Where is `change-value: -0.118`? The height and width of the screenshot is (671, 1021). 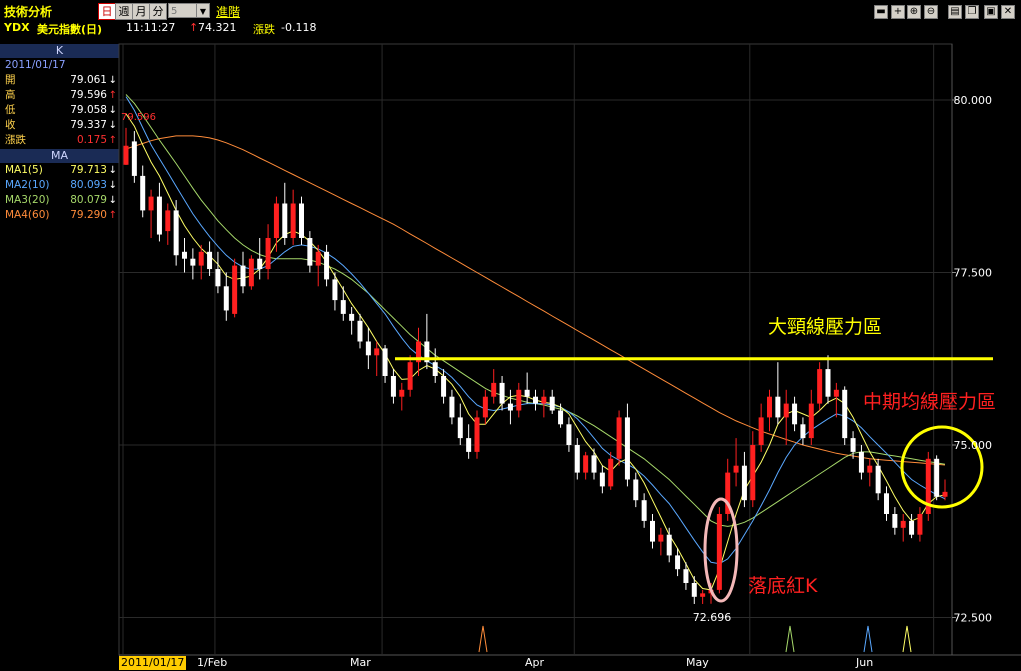 change-value: -0.118 is located at coordinates (299, 27).